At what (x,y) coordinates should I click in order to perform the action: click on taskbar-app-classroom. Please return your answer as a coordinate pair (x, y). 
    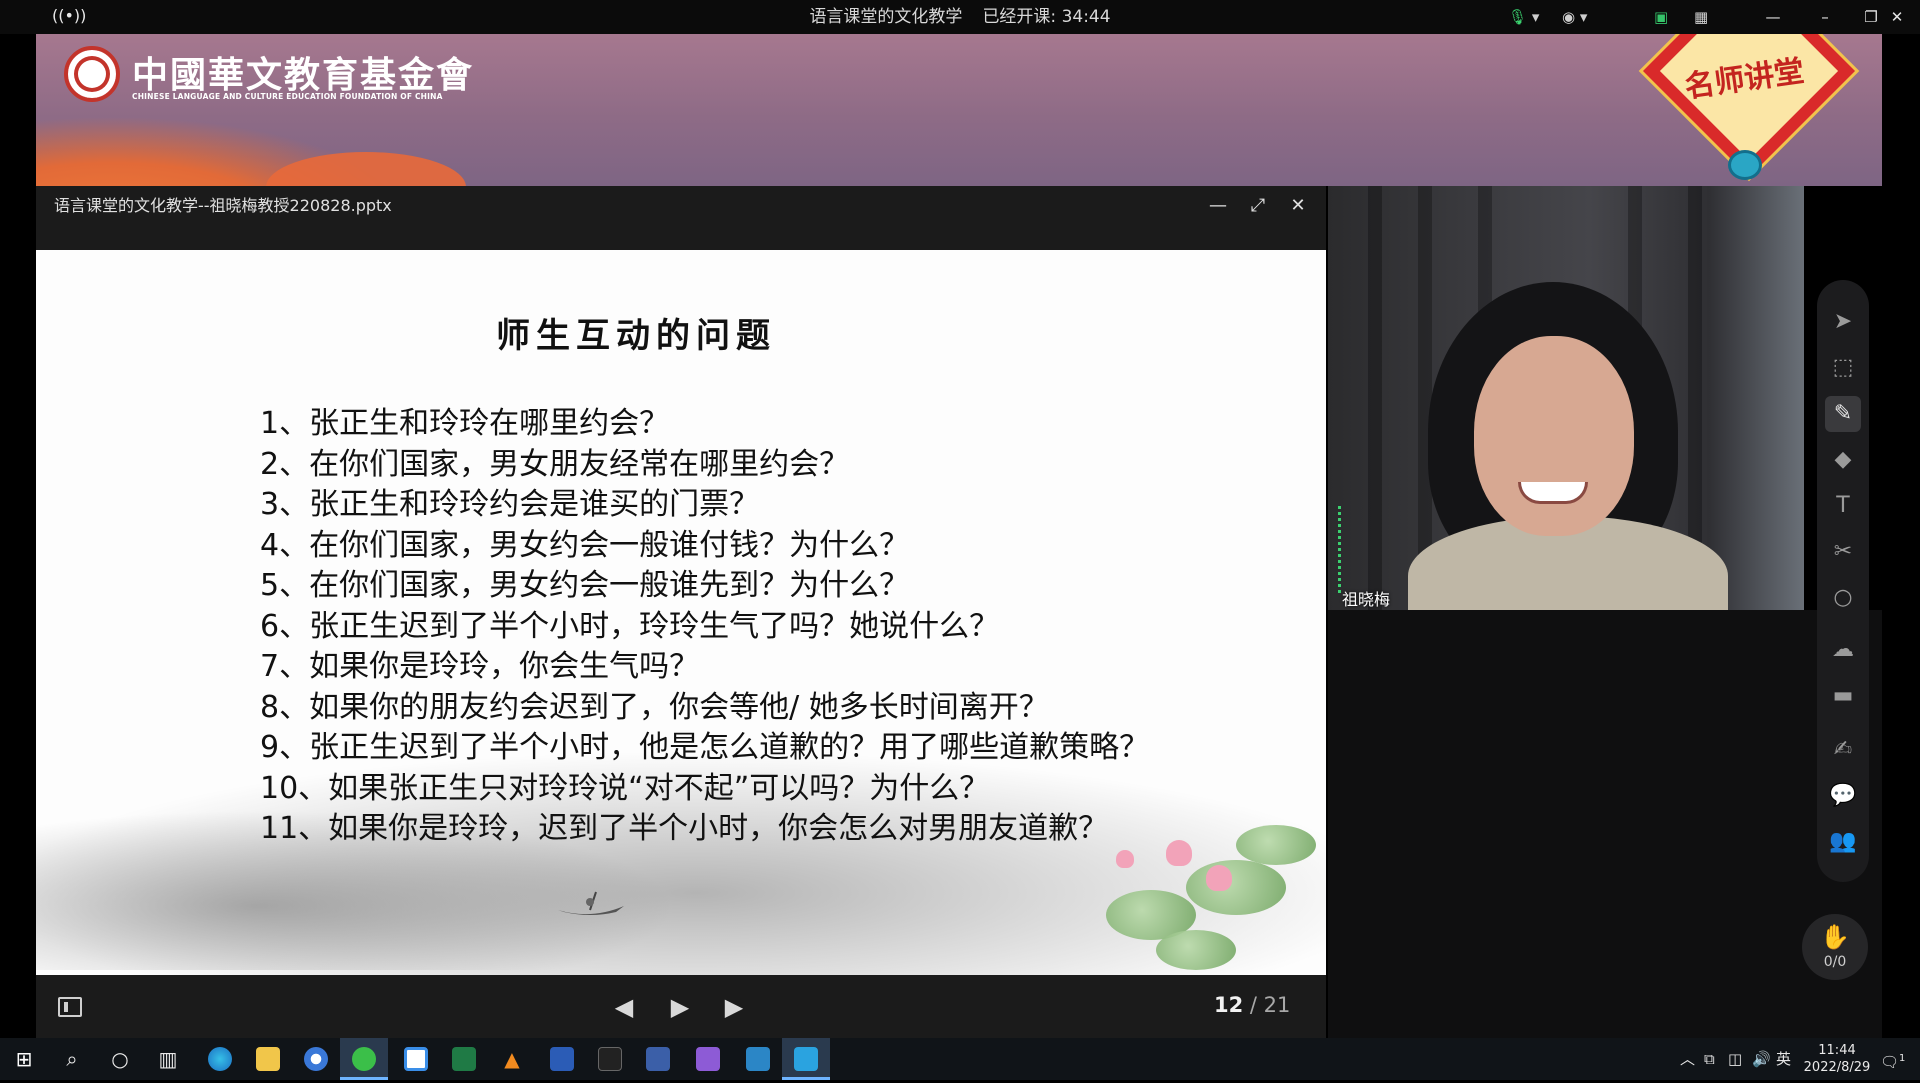
    Looking at the image, I should click on (658, 1059).